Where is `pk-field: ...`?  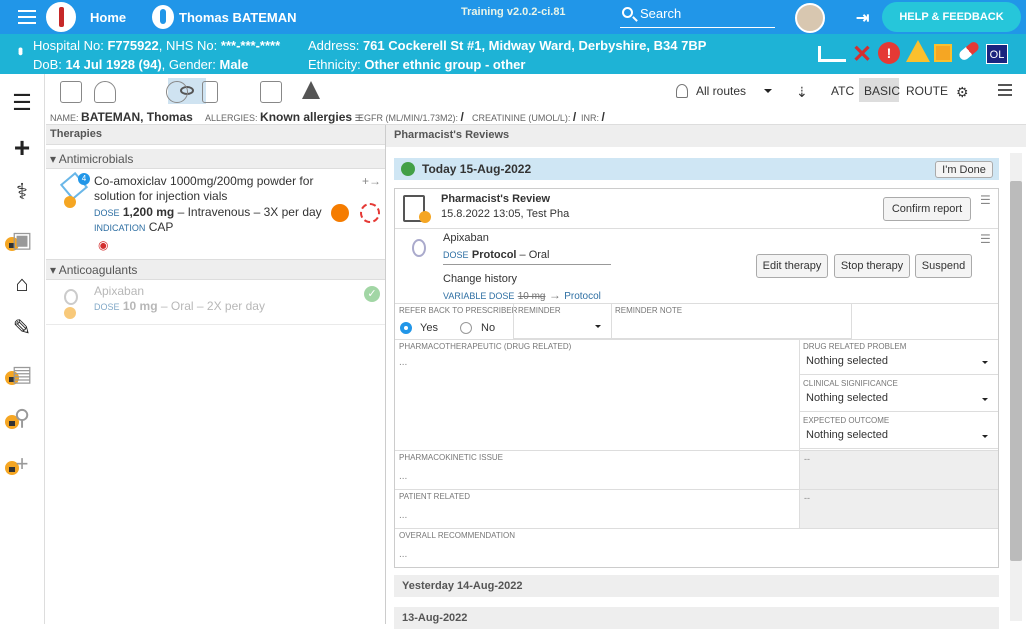 pk-field: ... is located at coordinates (403, 476).